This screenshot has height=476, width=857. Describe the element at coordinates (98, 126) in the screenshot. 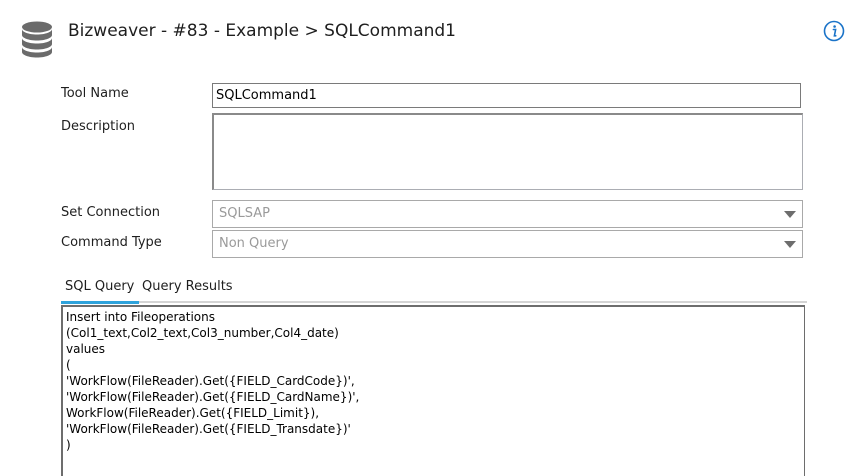

I see `description-label: Description` at that location.